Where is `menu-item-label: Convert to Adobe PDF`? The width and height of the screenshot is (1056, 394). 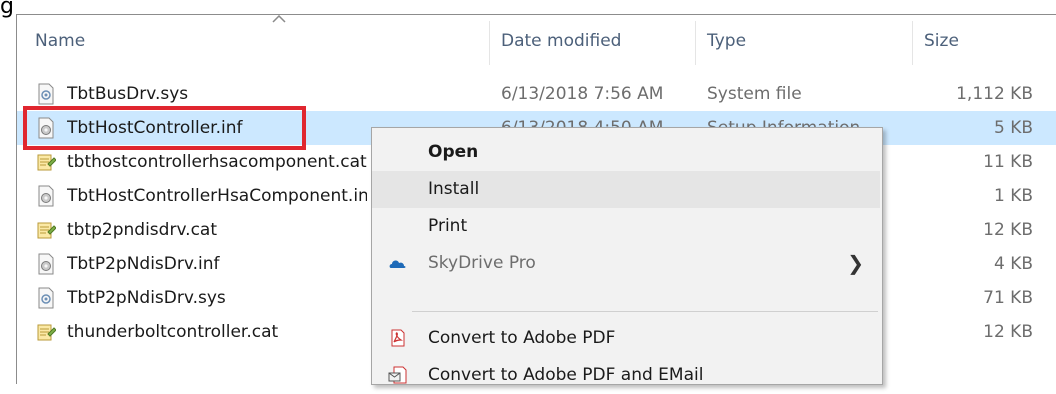
menu-item-label: Convert to Adobe PDF is located at coordinates (522, 338).